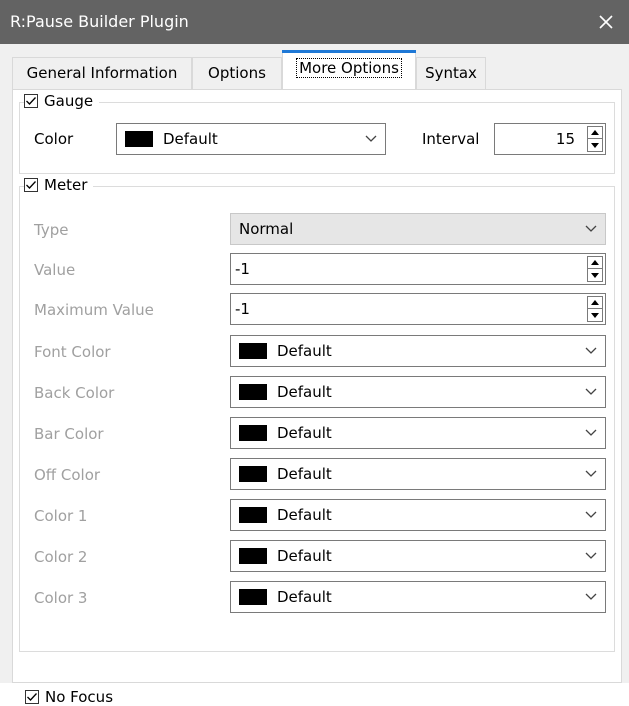  Describe the element at coordinates (242, 309) in the screenshot. I see `maximum-value-value: -1` at that location.